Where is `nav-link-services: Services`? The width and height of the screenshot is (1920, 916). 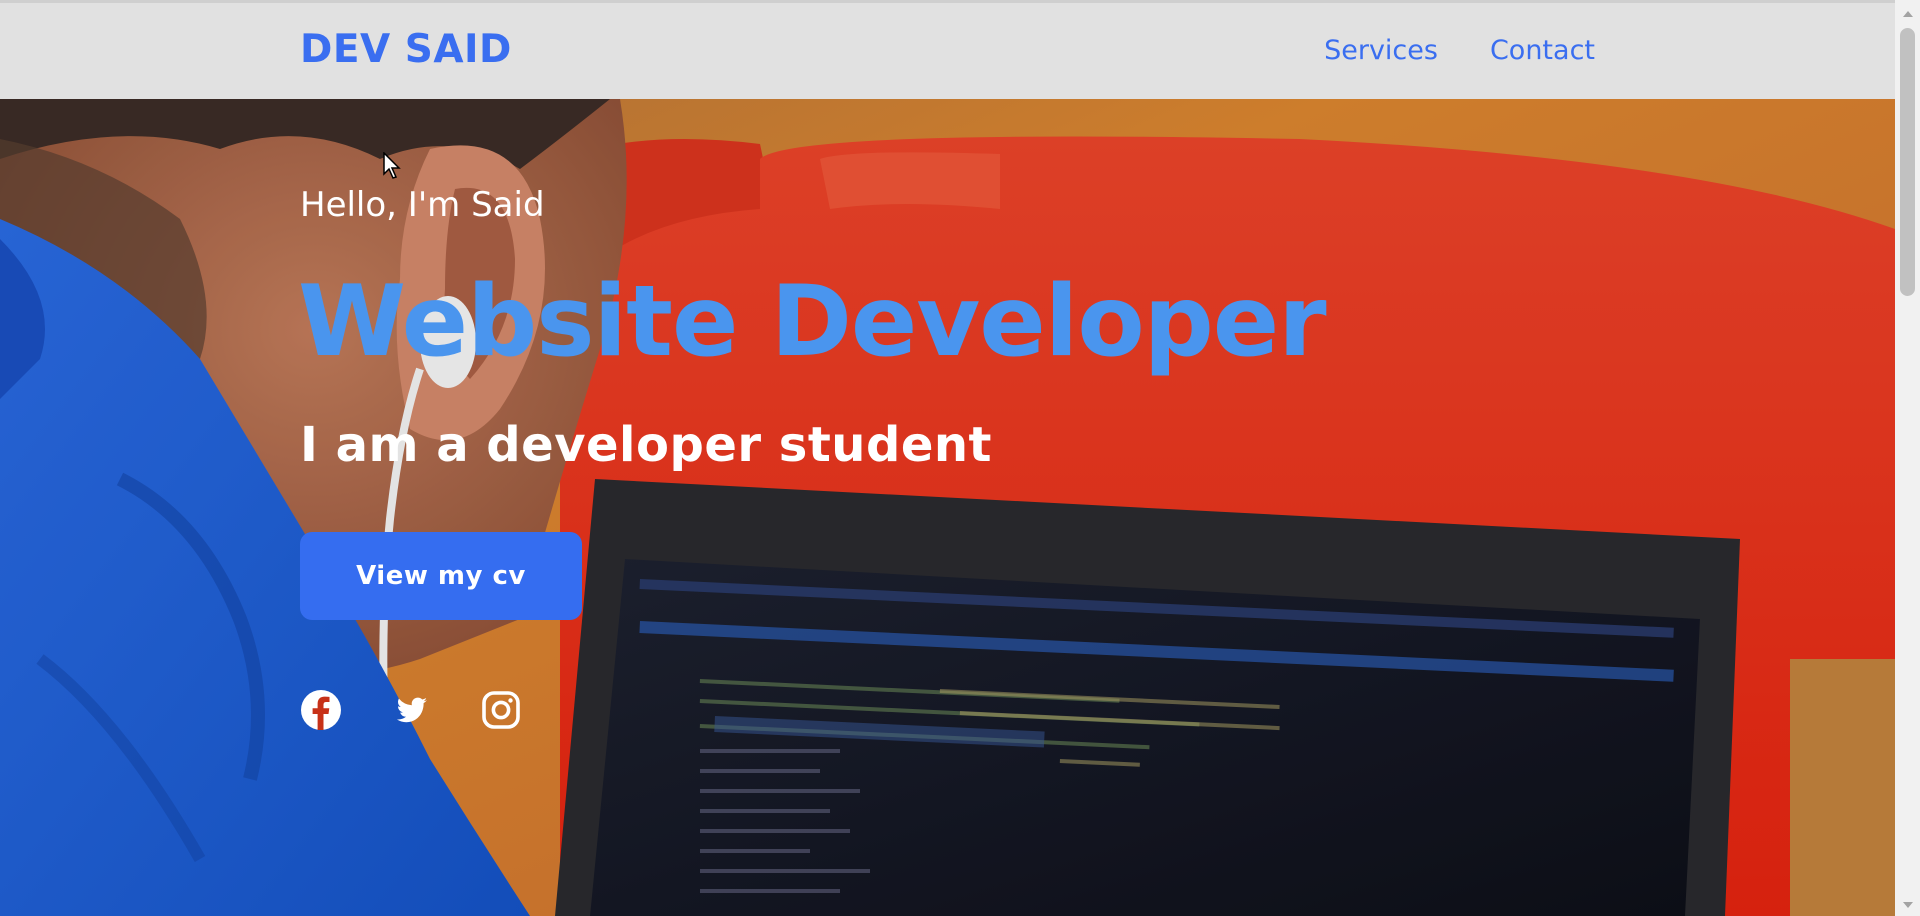
nav-link-services: Services is located at coordinates (1381, 50).